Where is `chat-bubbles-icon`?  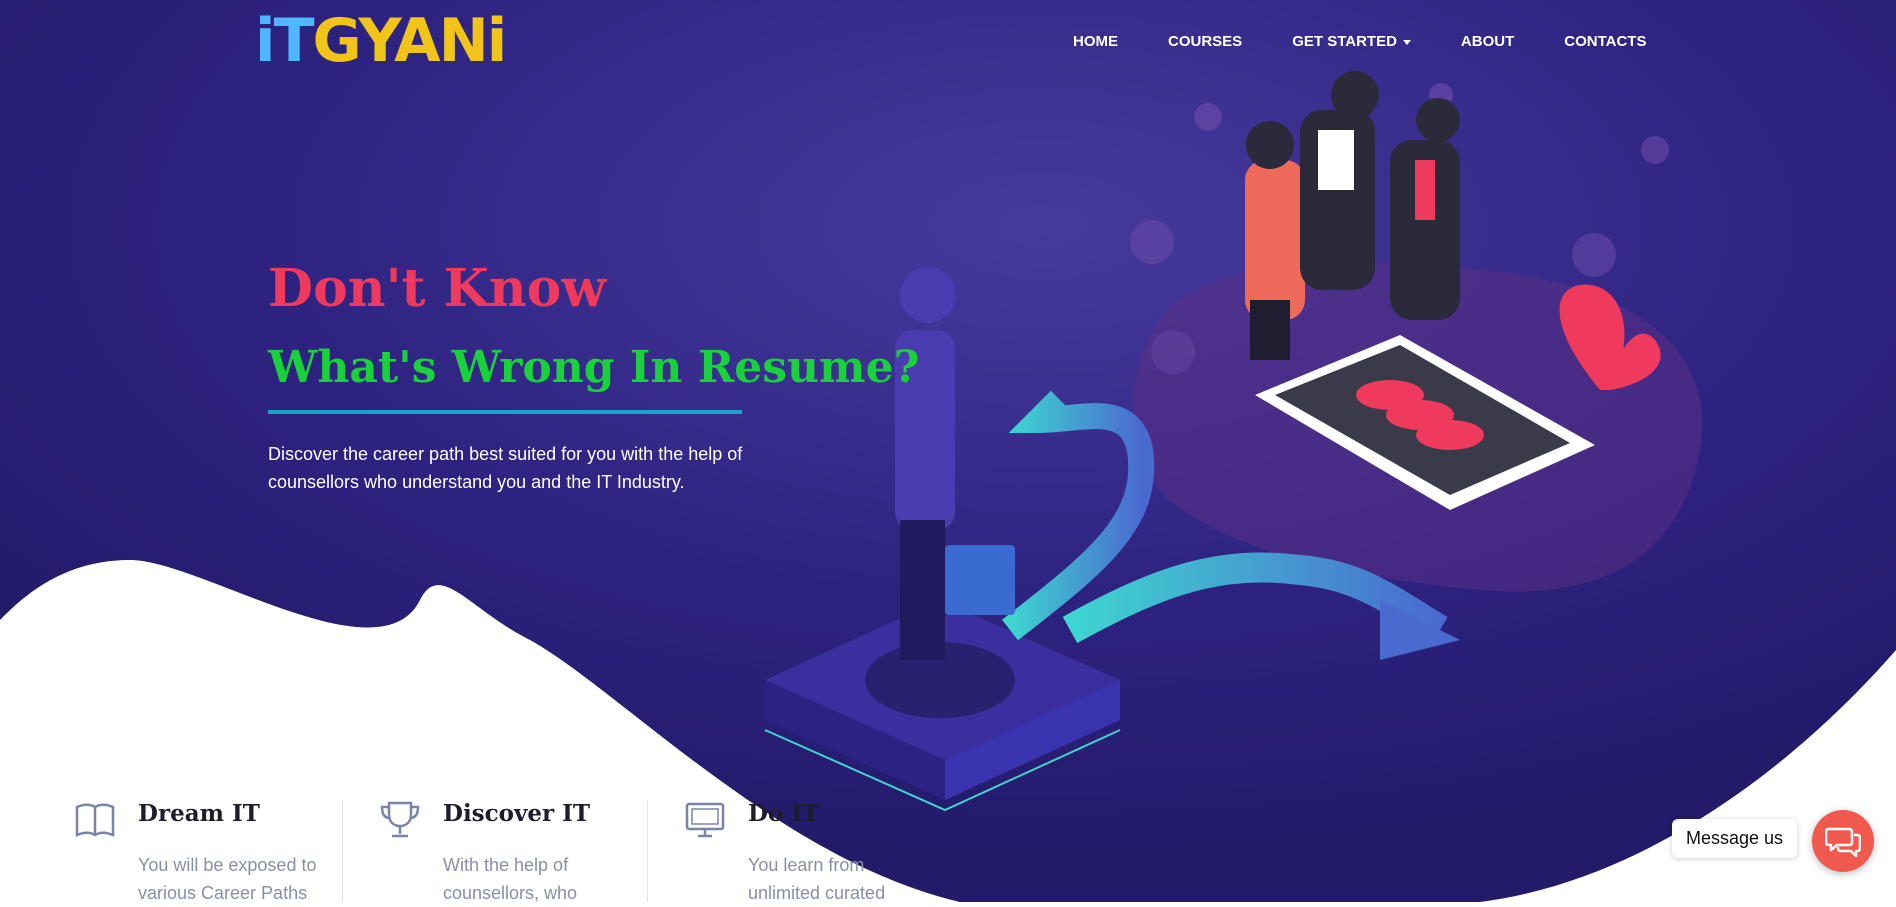
chat-bubbles-icon is located at coordinates (1843, 842).